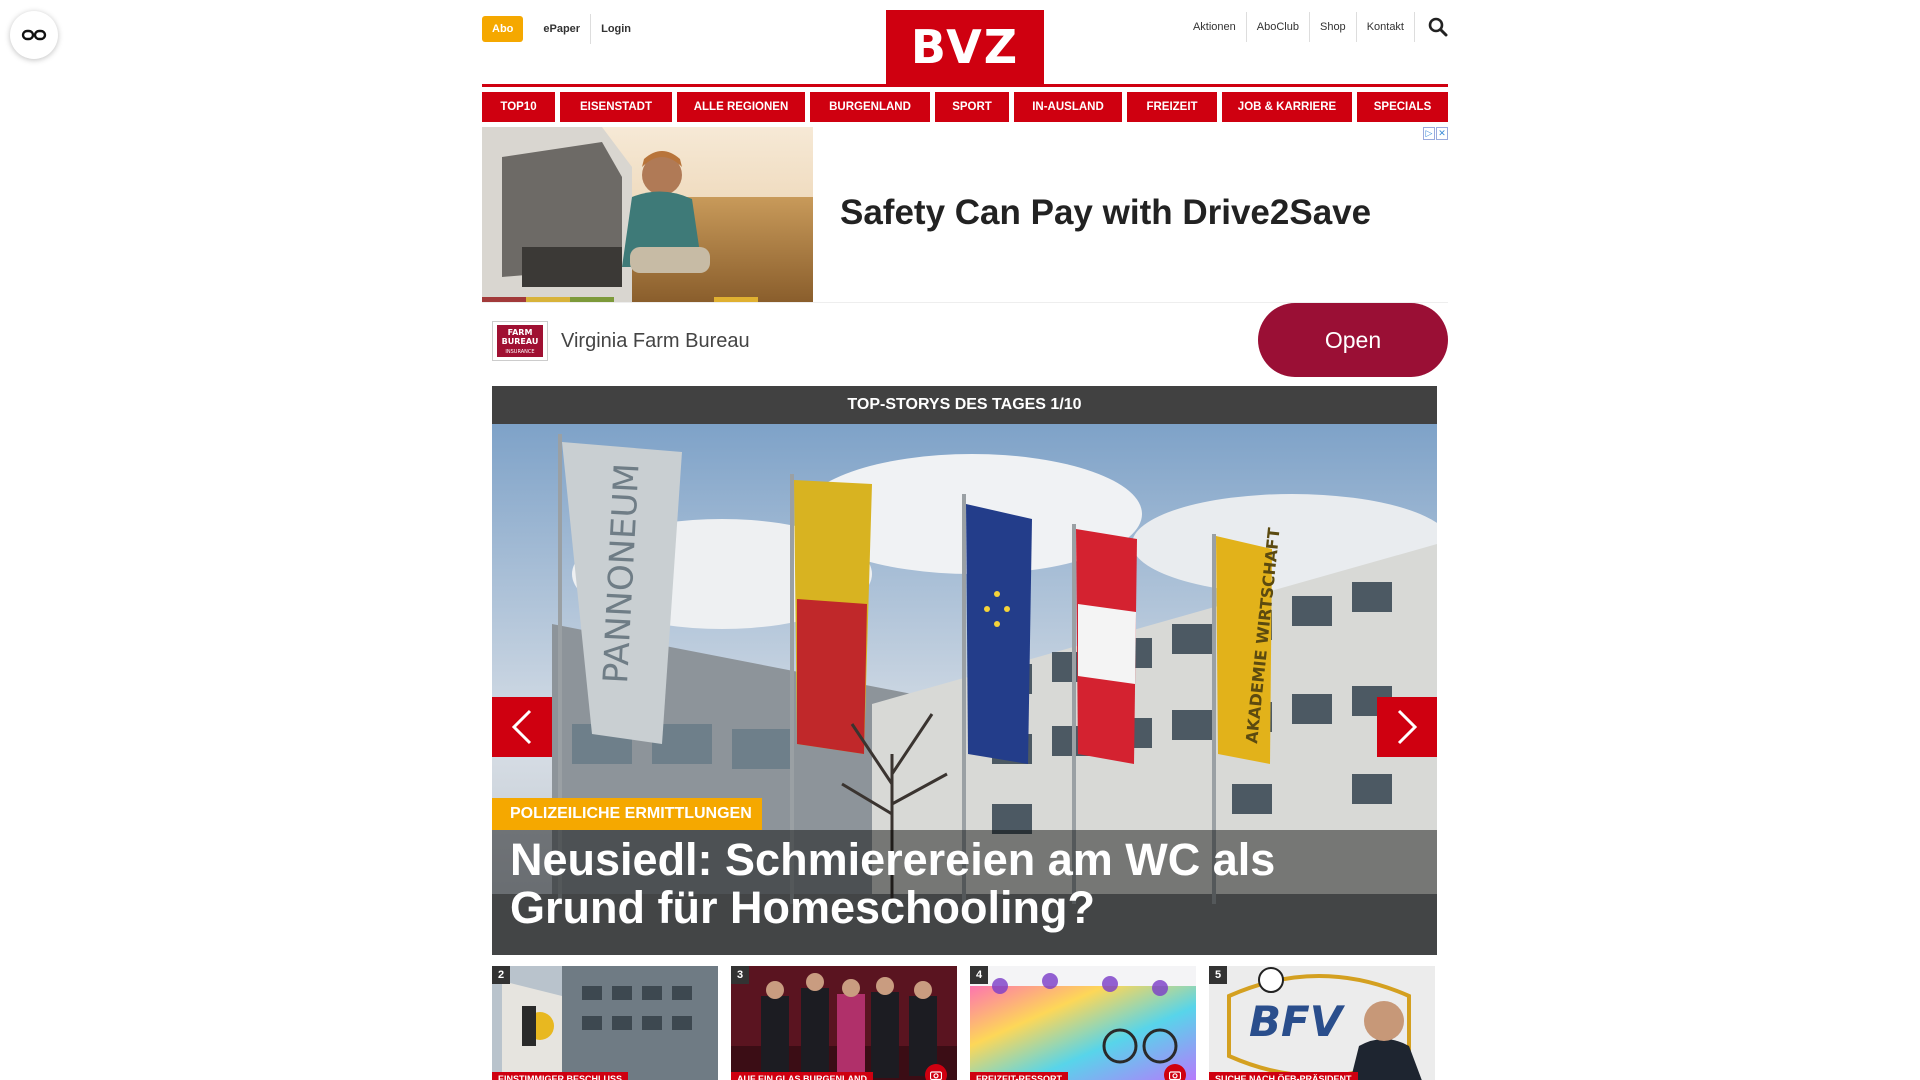 This screenshot has width=1920, height=1080. What do you see at coordinates (519, 352) in the screenshot?
I see `farm-logo-line3: INSURANCE` at bounding box center [519, 352].